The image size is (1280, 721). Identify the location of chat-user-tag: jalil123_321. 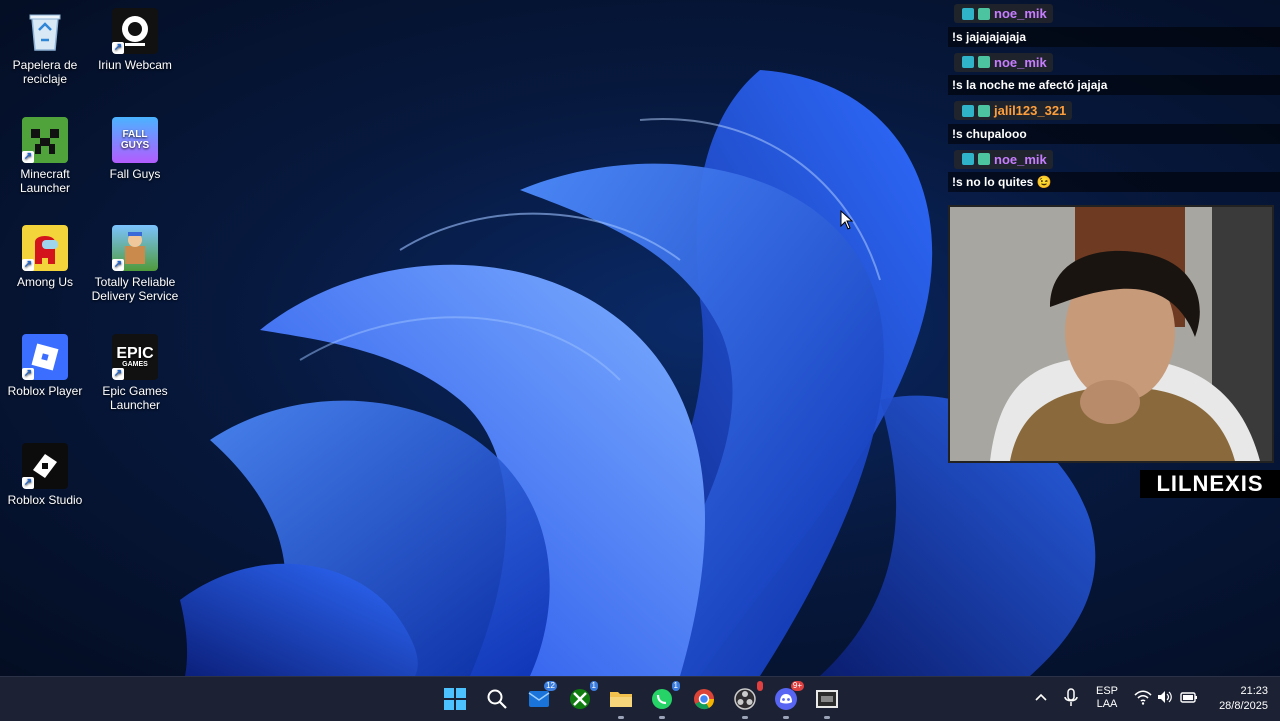
(1013, 110).